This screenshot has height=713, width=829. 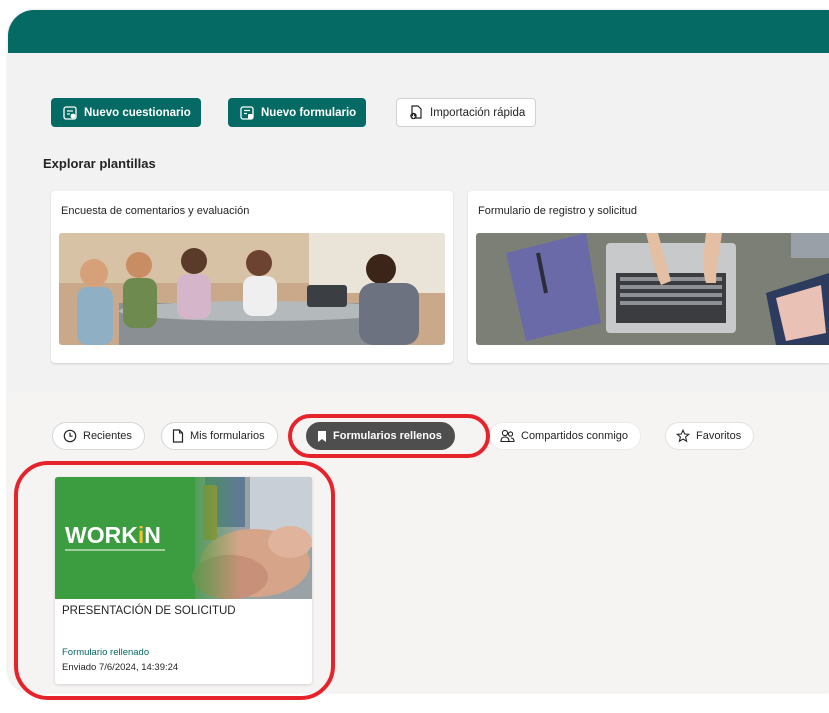 I want to click on template-title: Formulario de registro y solicitud, so click(x=557, y=211).